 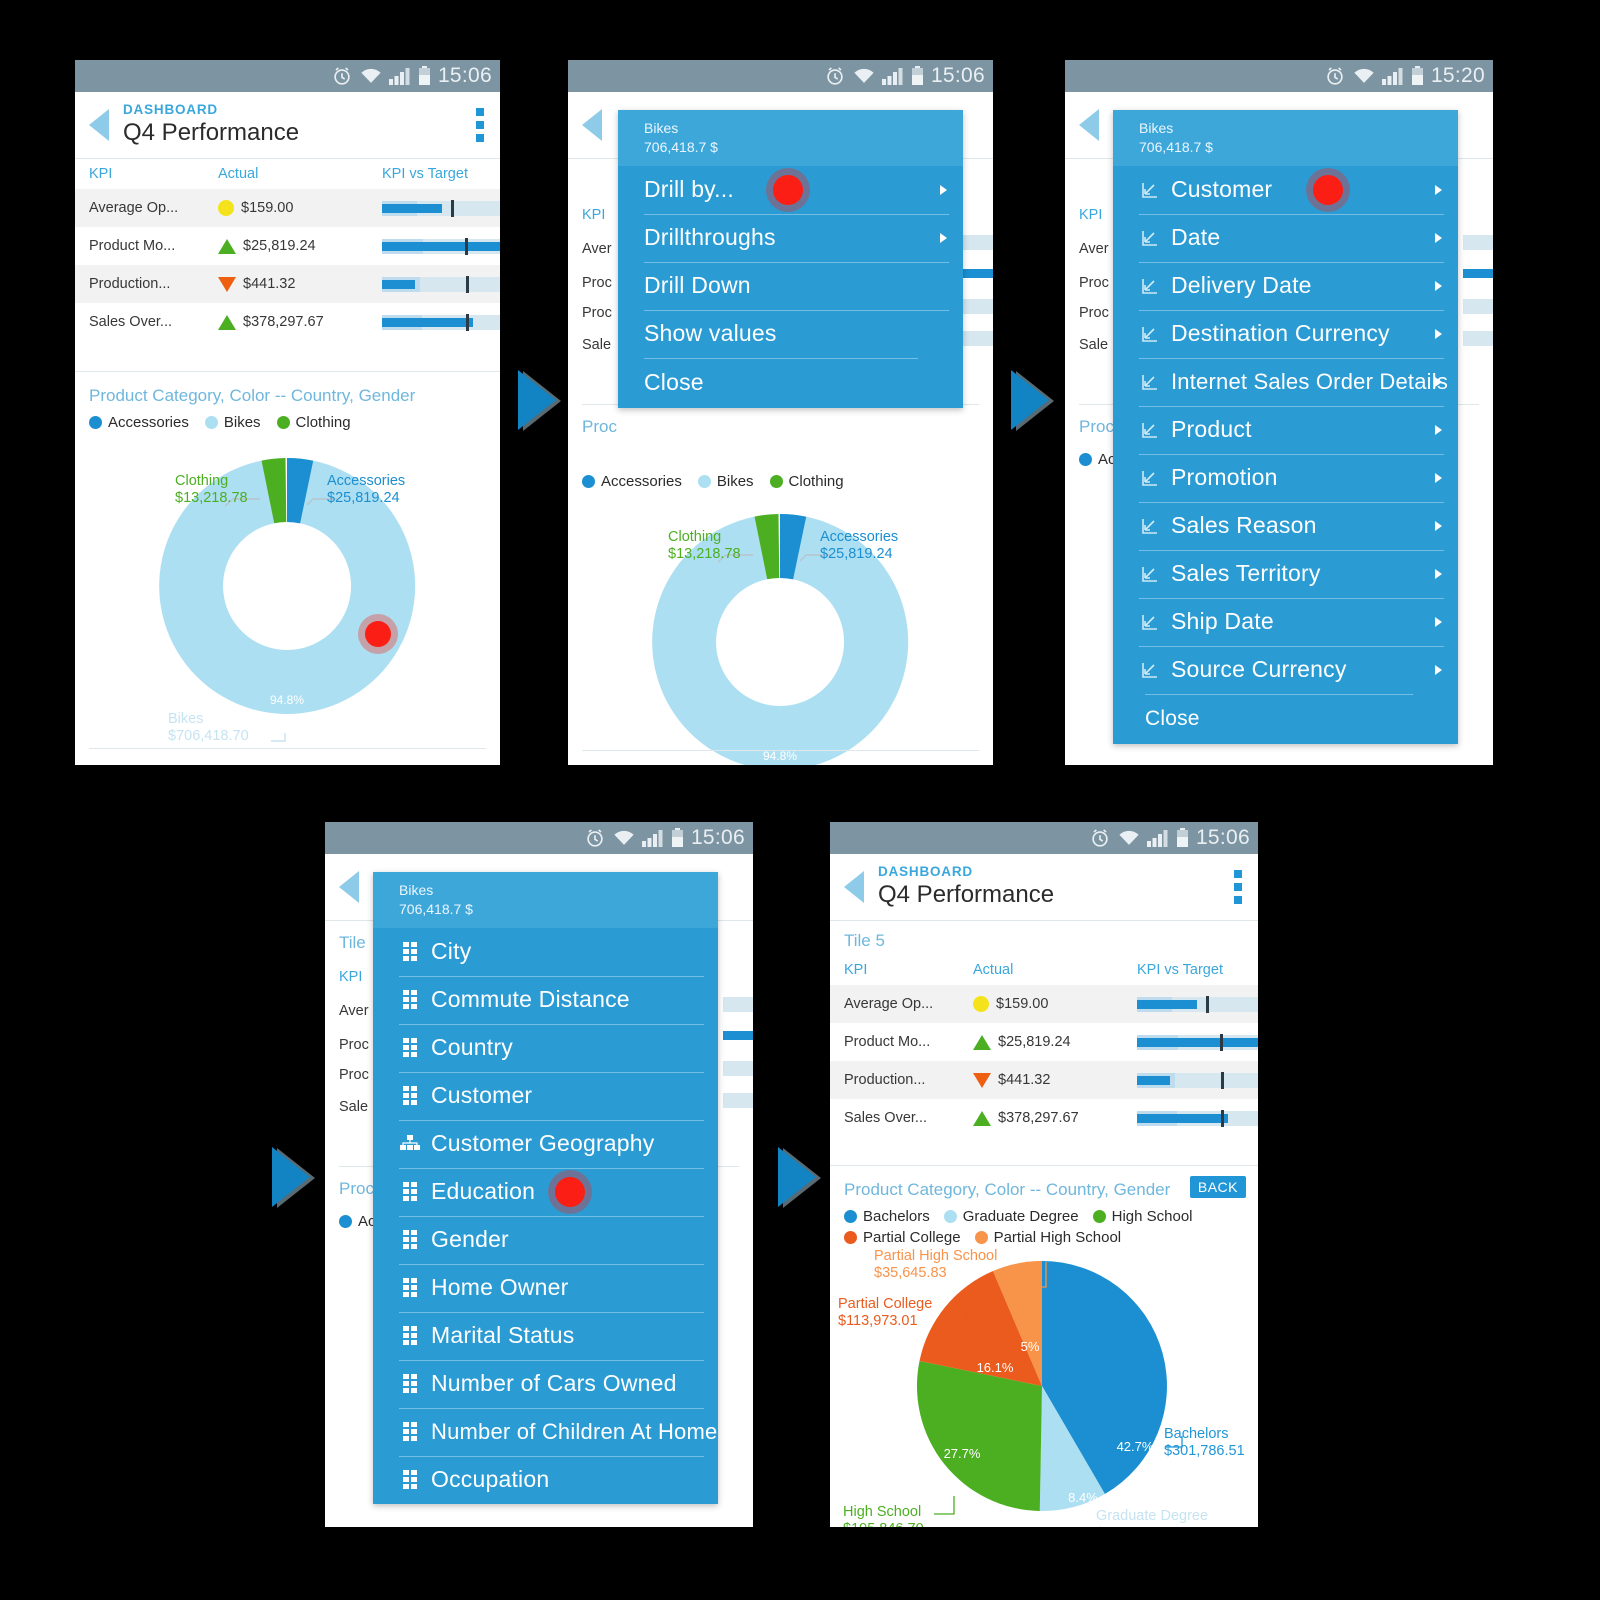 What do you see at coordinates (1279, 76) in the screenshot?
I see `status-bar: 15:20` at bounding box center [1279, 76].